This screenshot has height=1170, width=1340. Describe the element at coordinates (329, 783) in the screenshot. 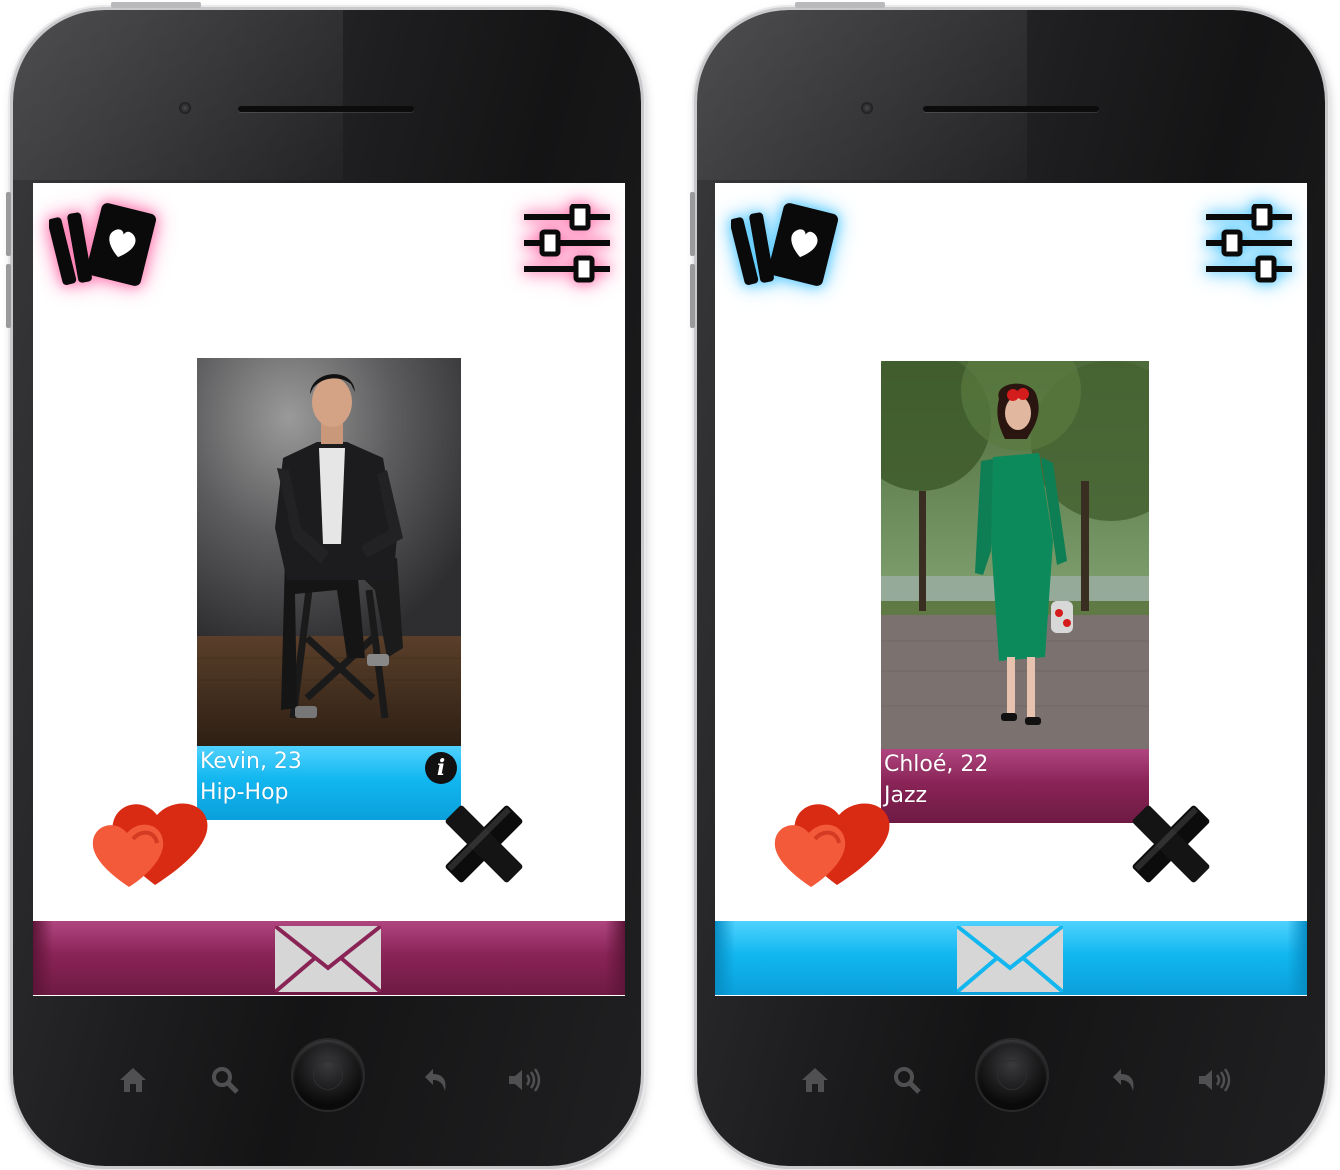

I see `profile-info-bar: Kevin, 23 Hip-Hop i` at that location.